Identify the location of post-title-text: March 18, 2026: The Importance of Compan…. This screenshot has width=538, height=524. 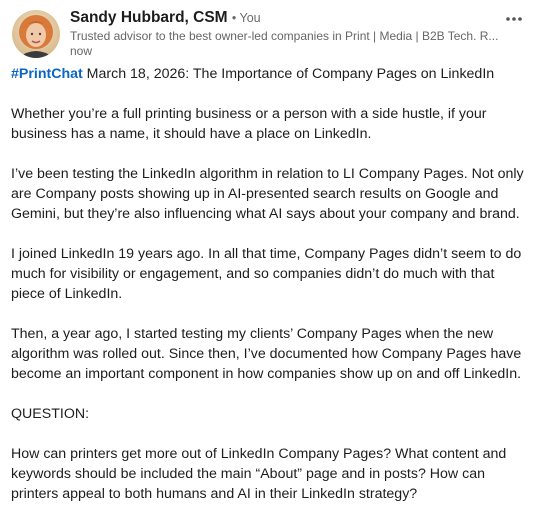
(288, 74).